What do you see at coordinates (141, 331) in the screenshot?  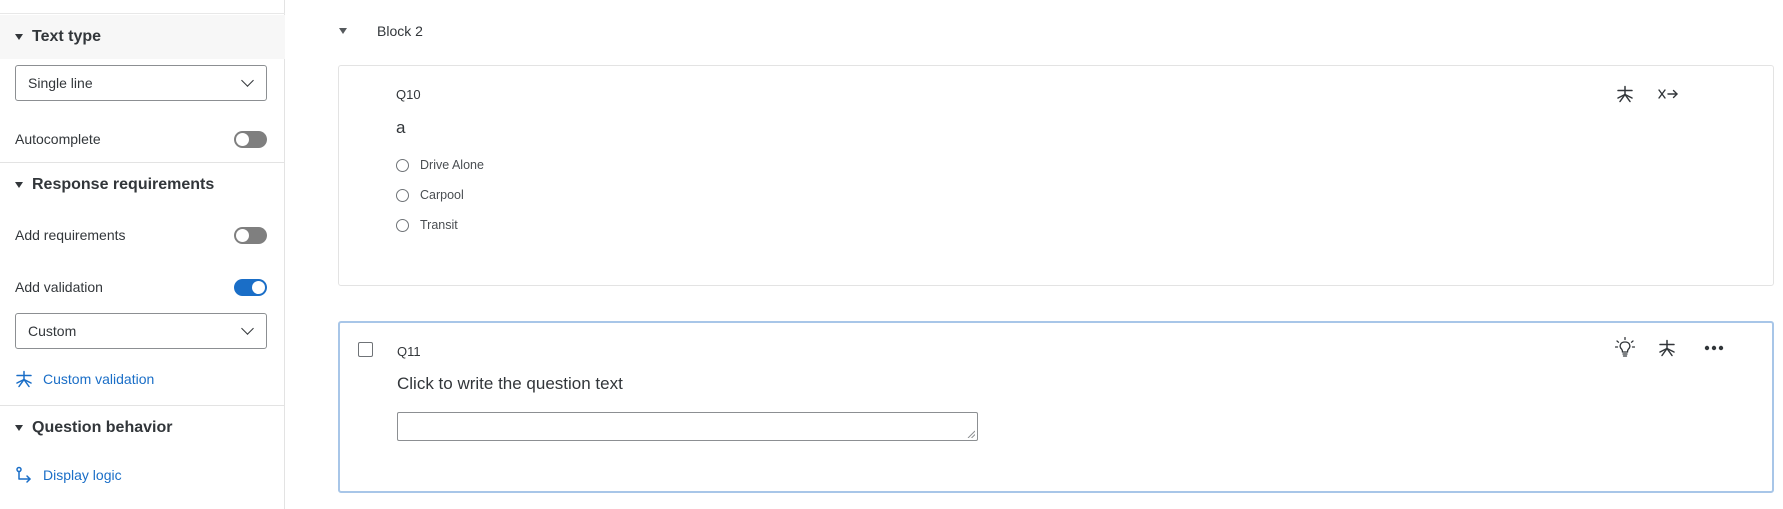 I see `validation-type-select: Custom` at bounding box center [141, 331].